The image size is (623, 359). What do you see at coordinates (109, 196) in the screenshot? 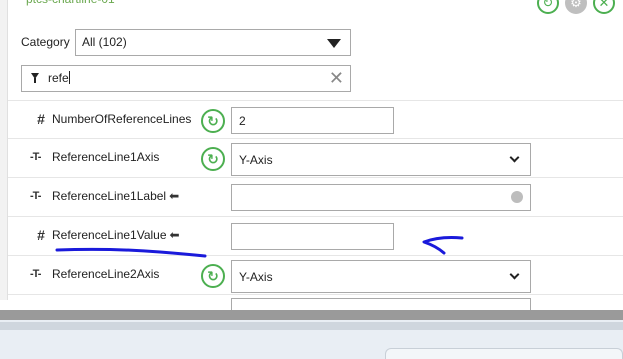
I see `property-label-text: ReferenceLine1Label` at bounding box center [109, 196].